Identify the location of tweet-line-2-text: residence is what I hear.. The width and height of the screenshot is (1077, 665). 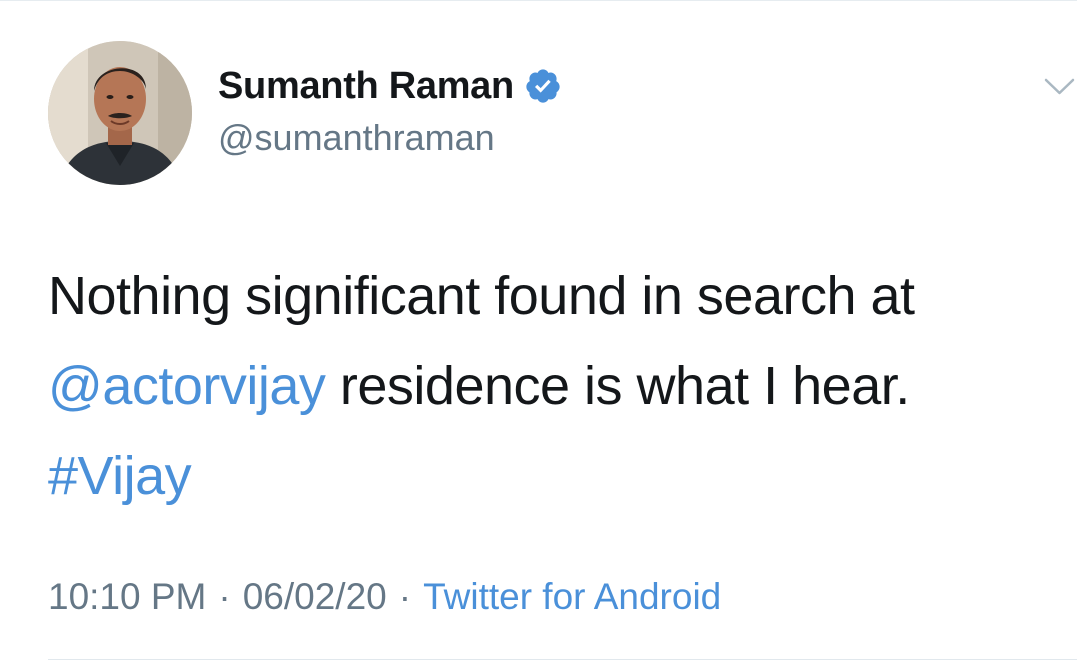
(617, 386).